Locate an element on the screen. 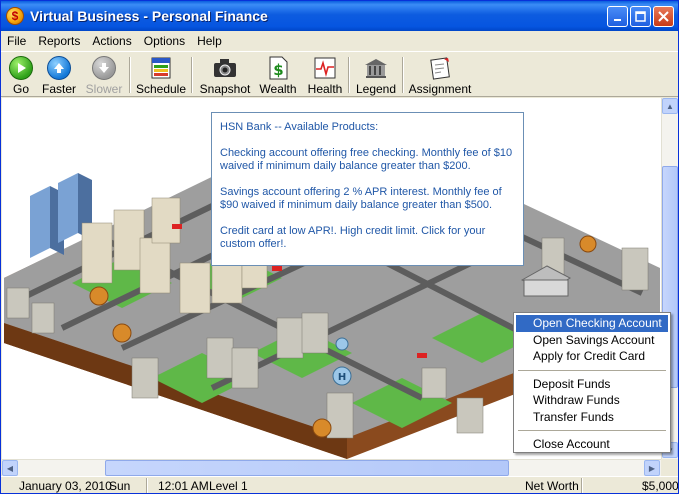  menu-deposit-funds: Deposit Funds is located at coordinates (592, 384).